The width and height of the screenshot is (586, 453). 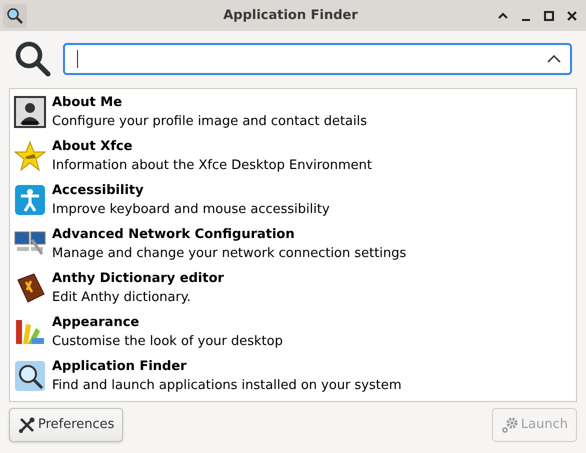 I want to click on application-item: Anthy Dictionary editor Edit Anthy dictionary., so click(x=293, y=288).